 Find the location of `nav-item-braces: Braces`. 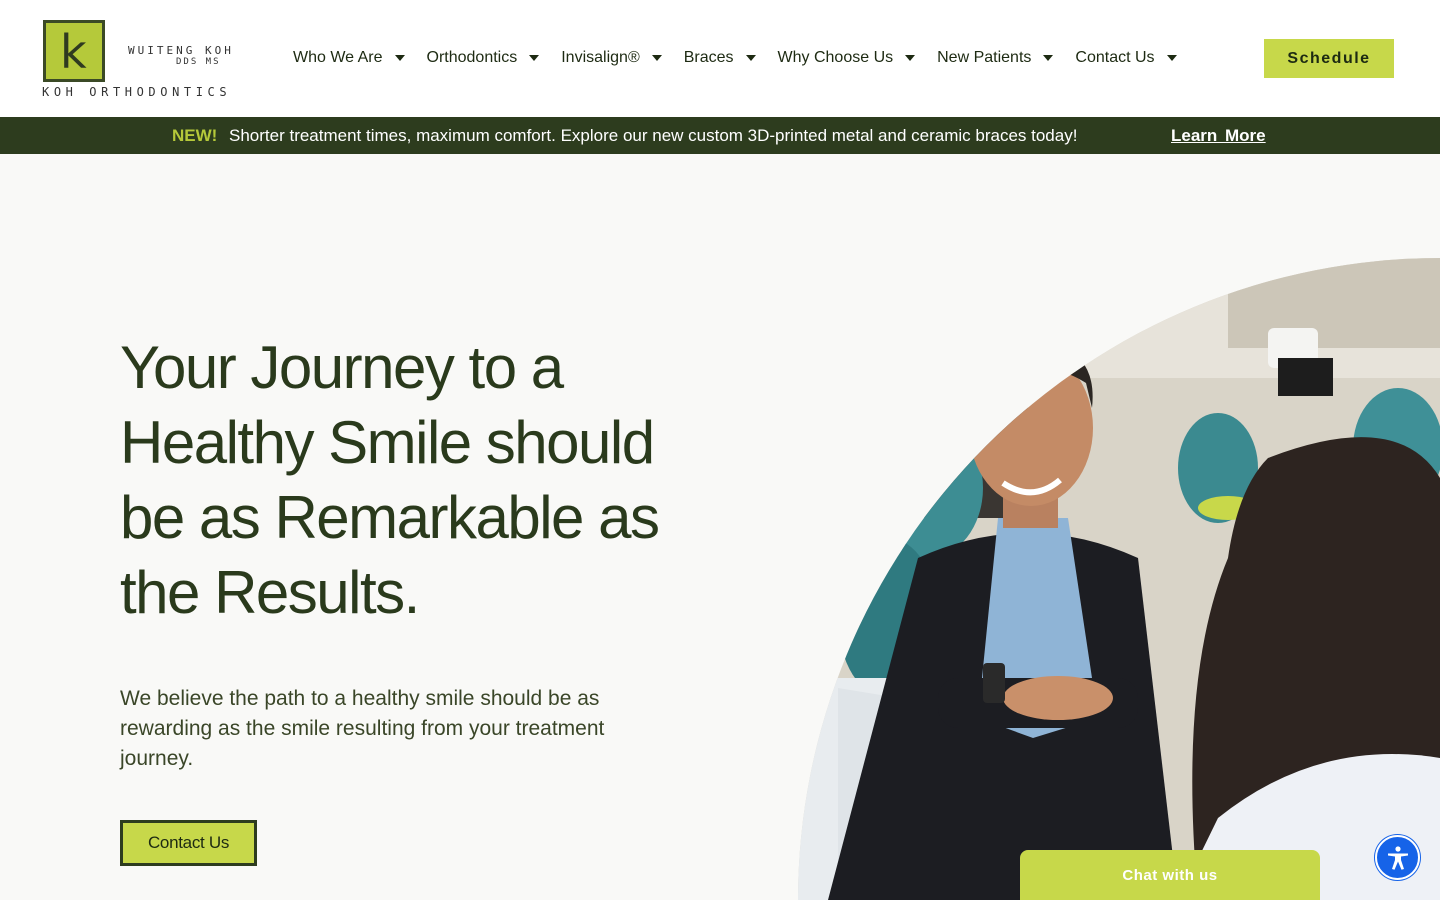

nav-item-braces: Braces is located at coordinates (720, 58).